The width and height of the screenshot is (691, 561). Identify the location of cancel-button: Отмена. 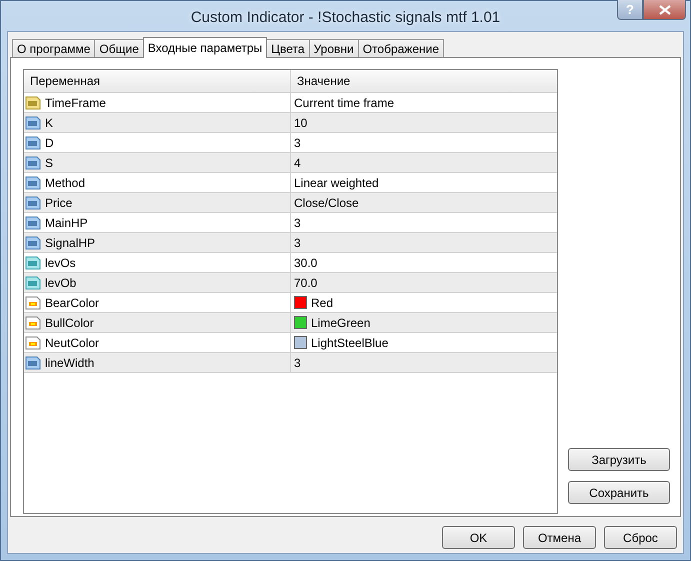
(559, 537).